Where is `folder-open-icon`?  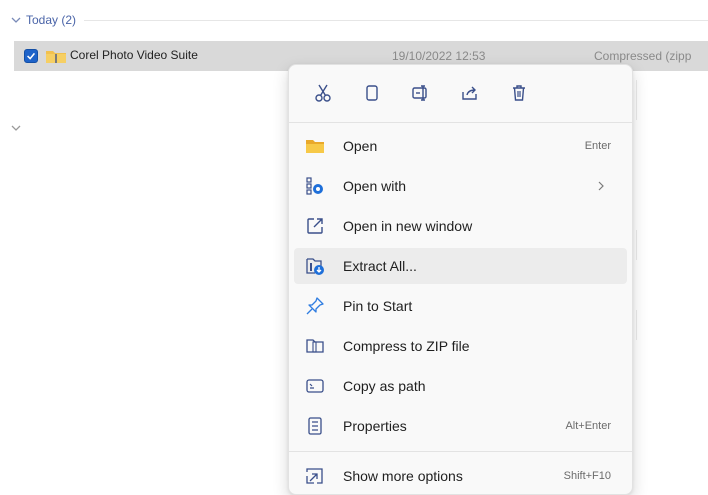
folder-open-icon is located at coordinates (315, 146).